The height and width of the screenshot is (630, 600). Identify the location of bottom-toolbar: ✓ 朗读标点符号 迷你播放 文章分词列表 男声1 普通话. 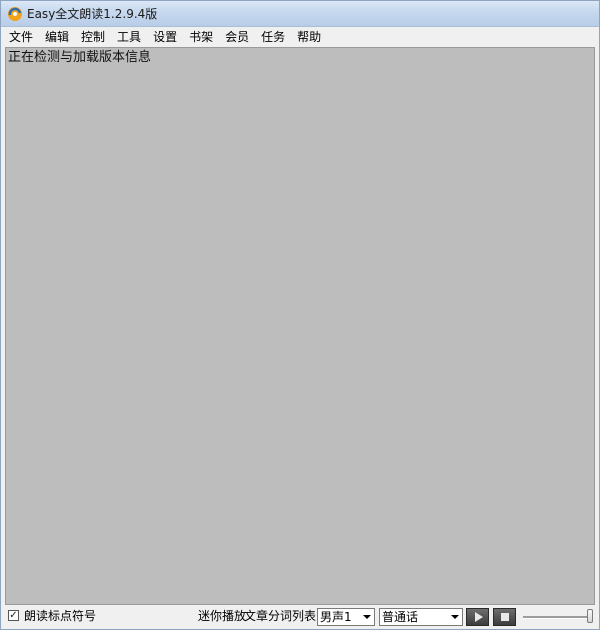
(300, 617).